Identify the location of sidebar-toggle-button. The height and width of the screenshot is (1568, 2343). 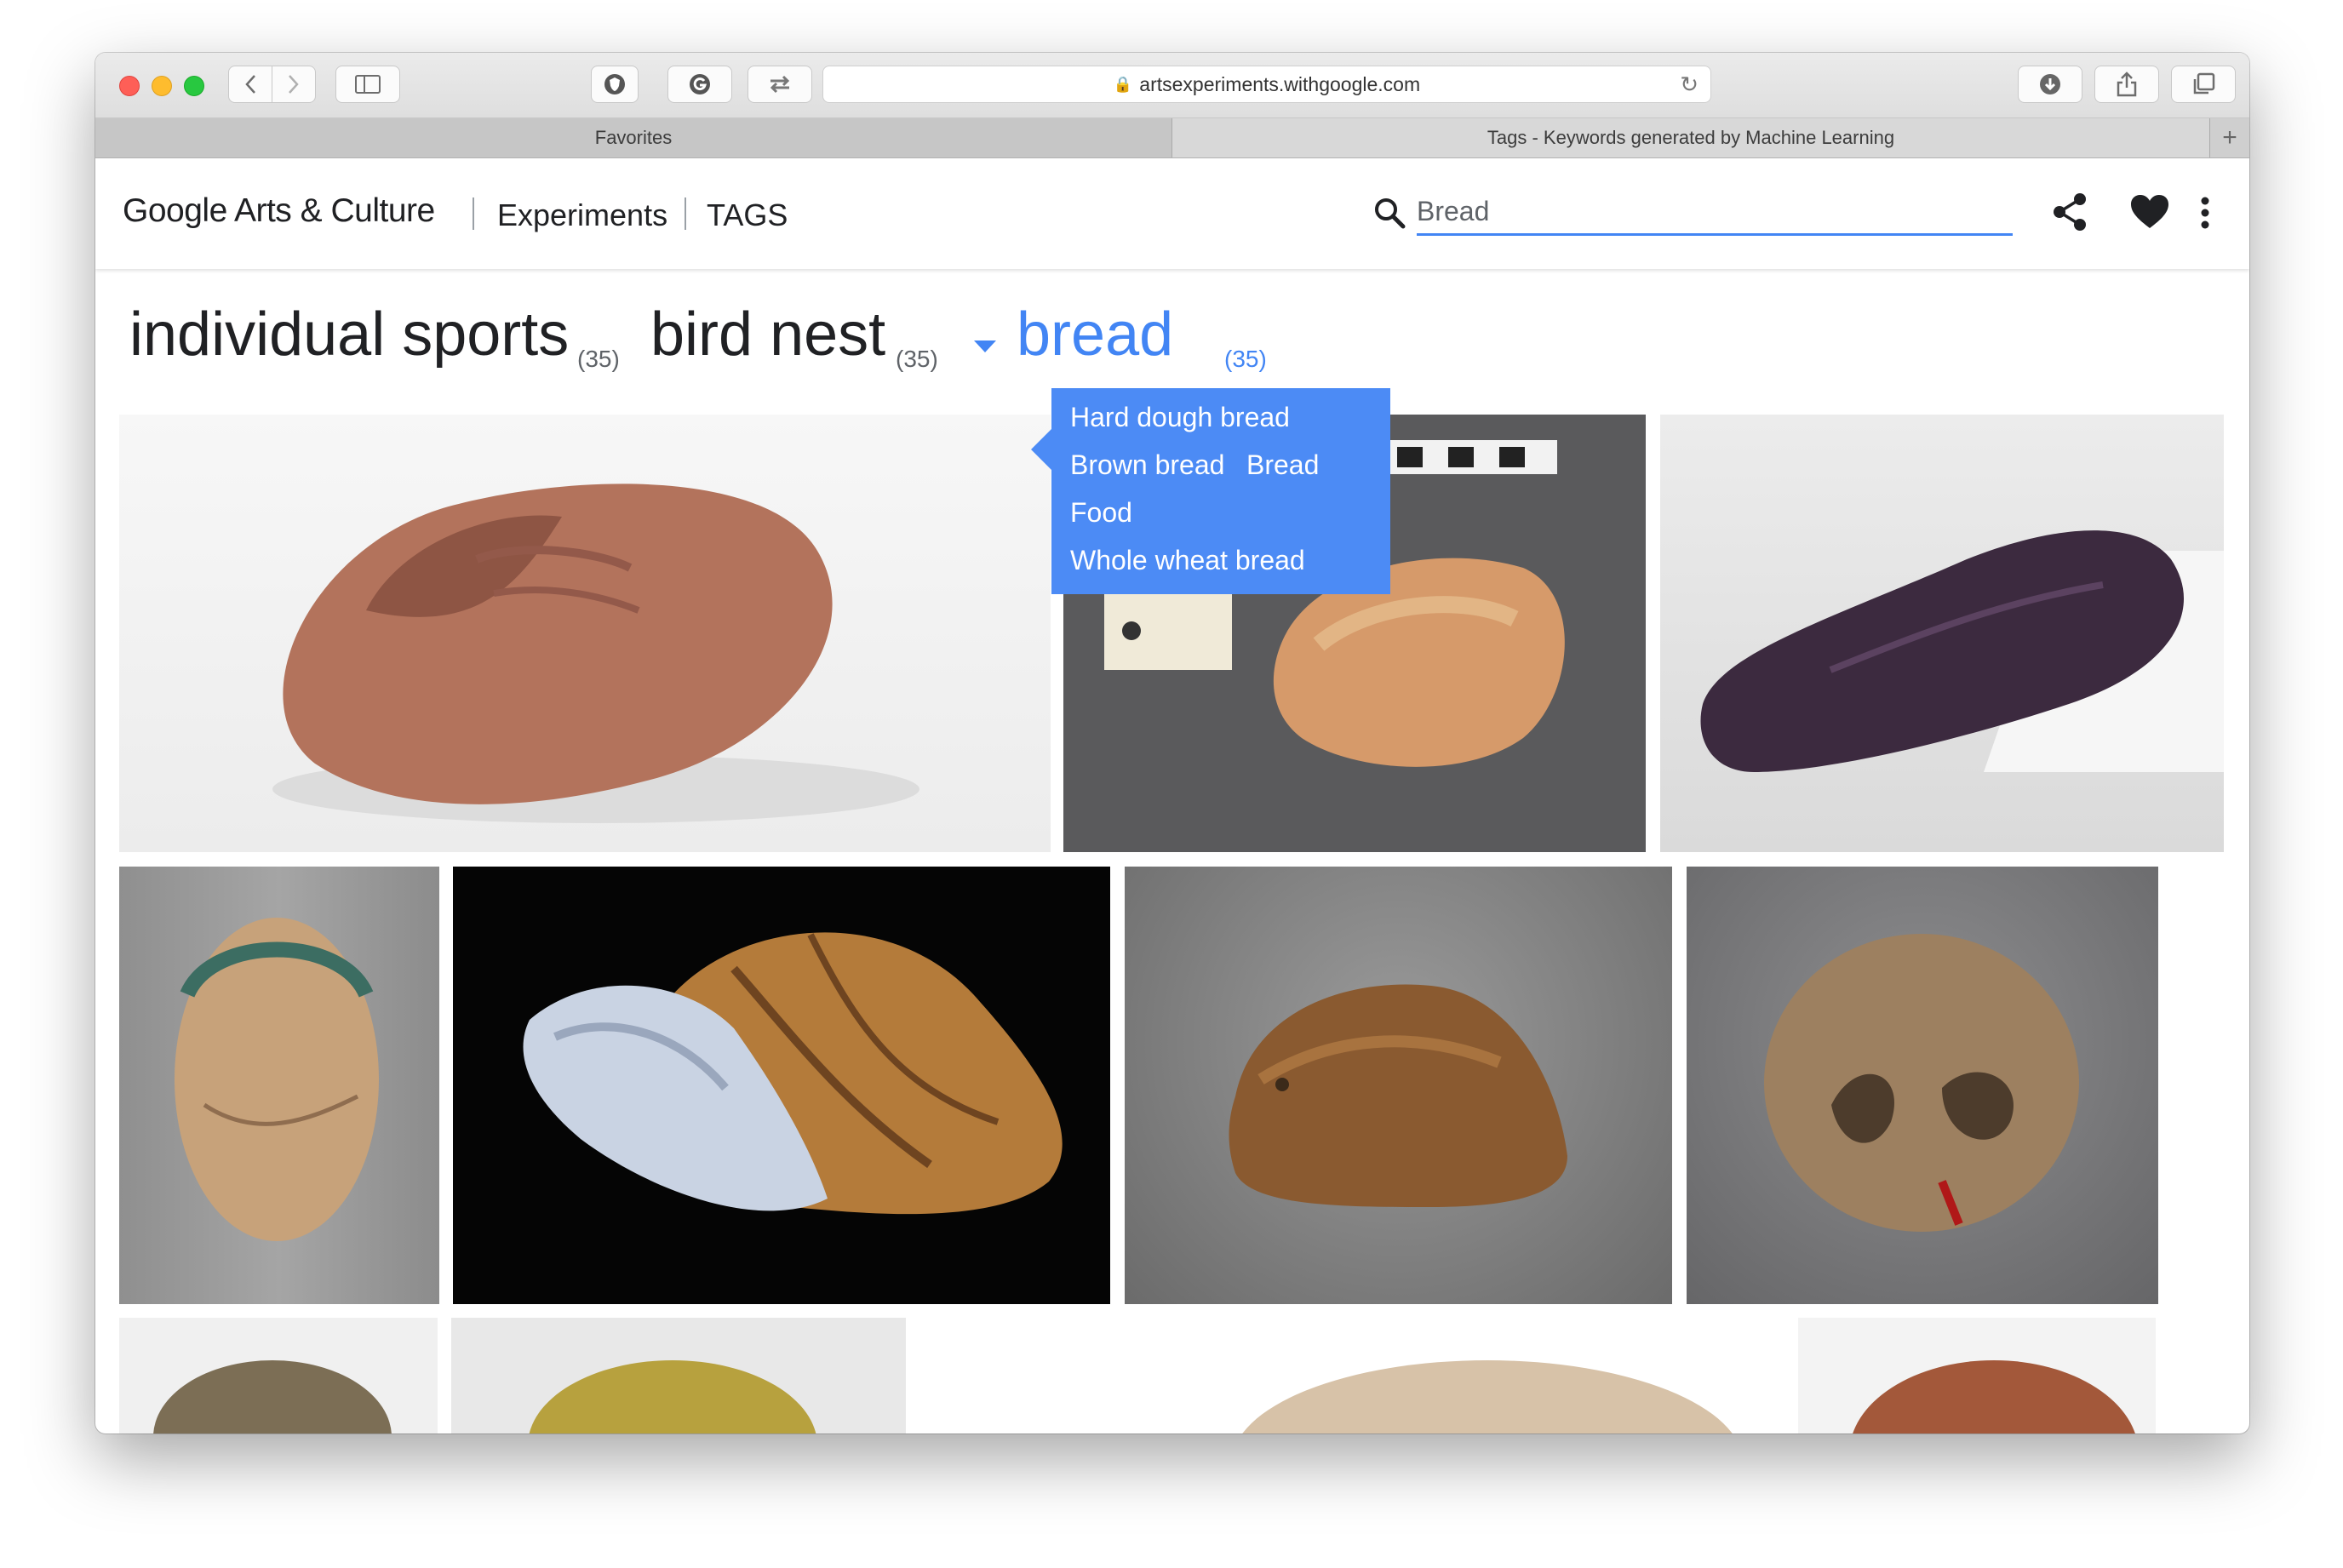
(367, 85).